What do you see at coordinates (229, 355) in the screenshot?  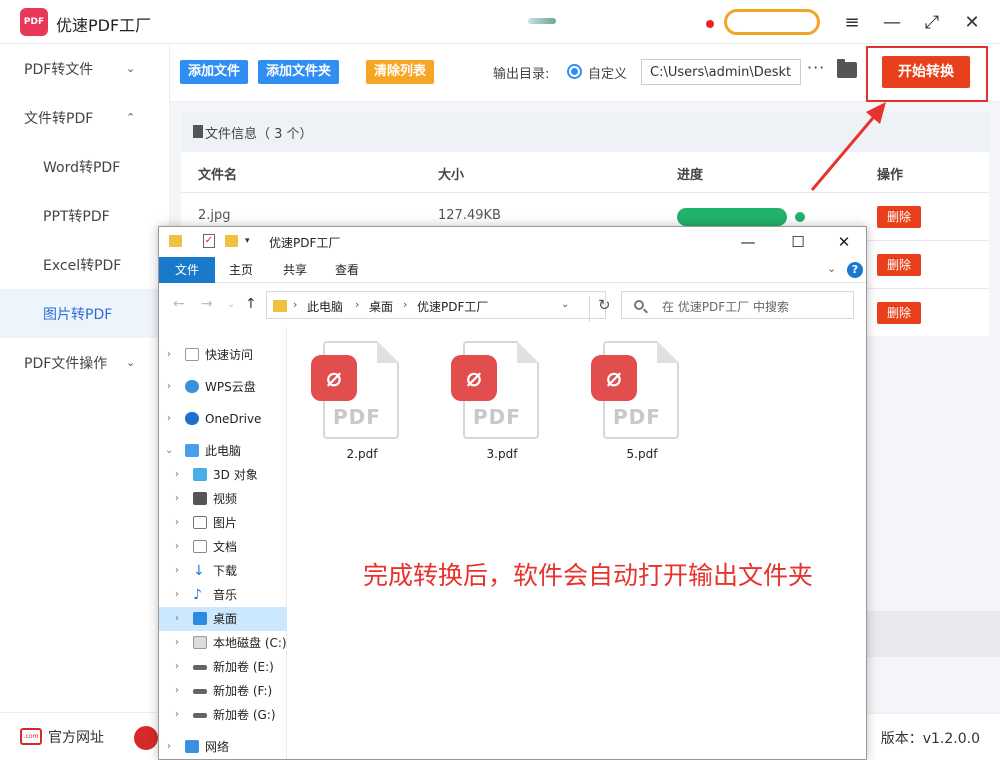 I see `nav-label: 快速访问` at bounding box center [229, 355].